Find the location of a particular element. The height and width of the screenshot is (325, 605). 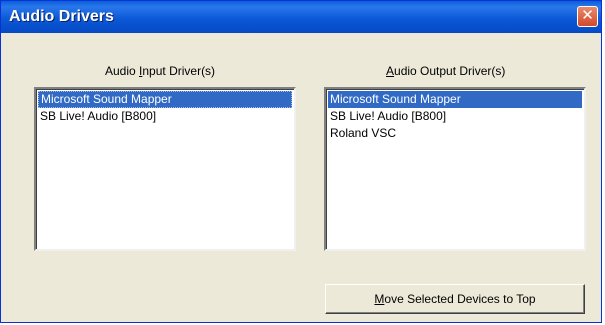

output-driver-item: SB Live! Audio [B800] is located at coordinates (455, 116).